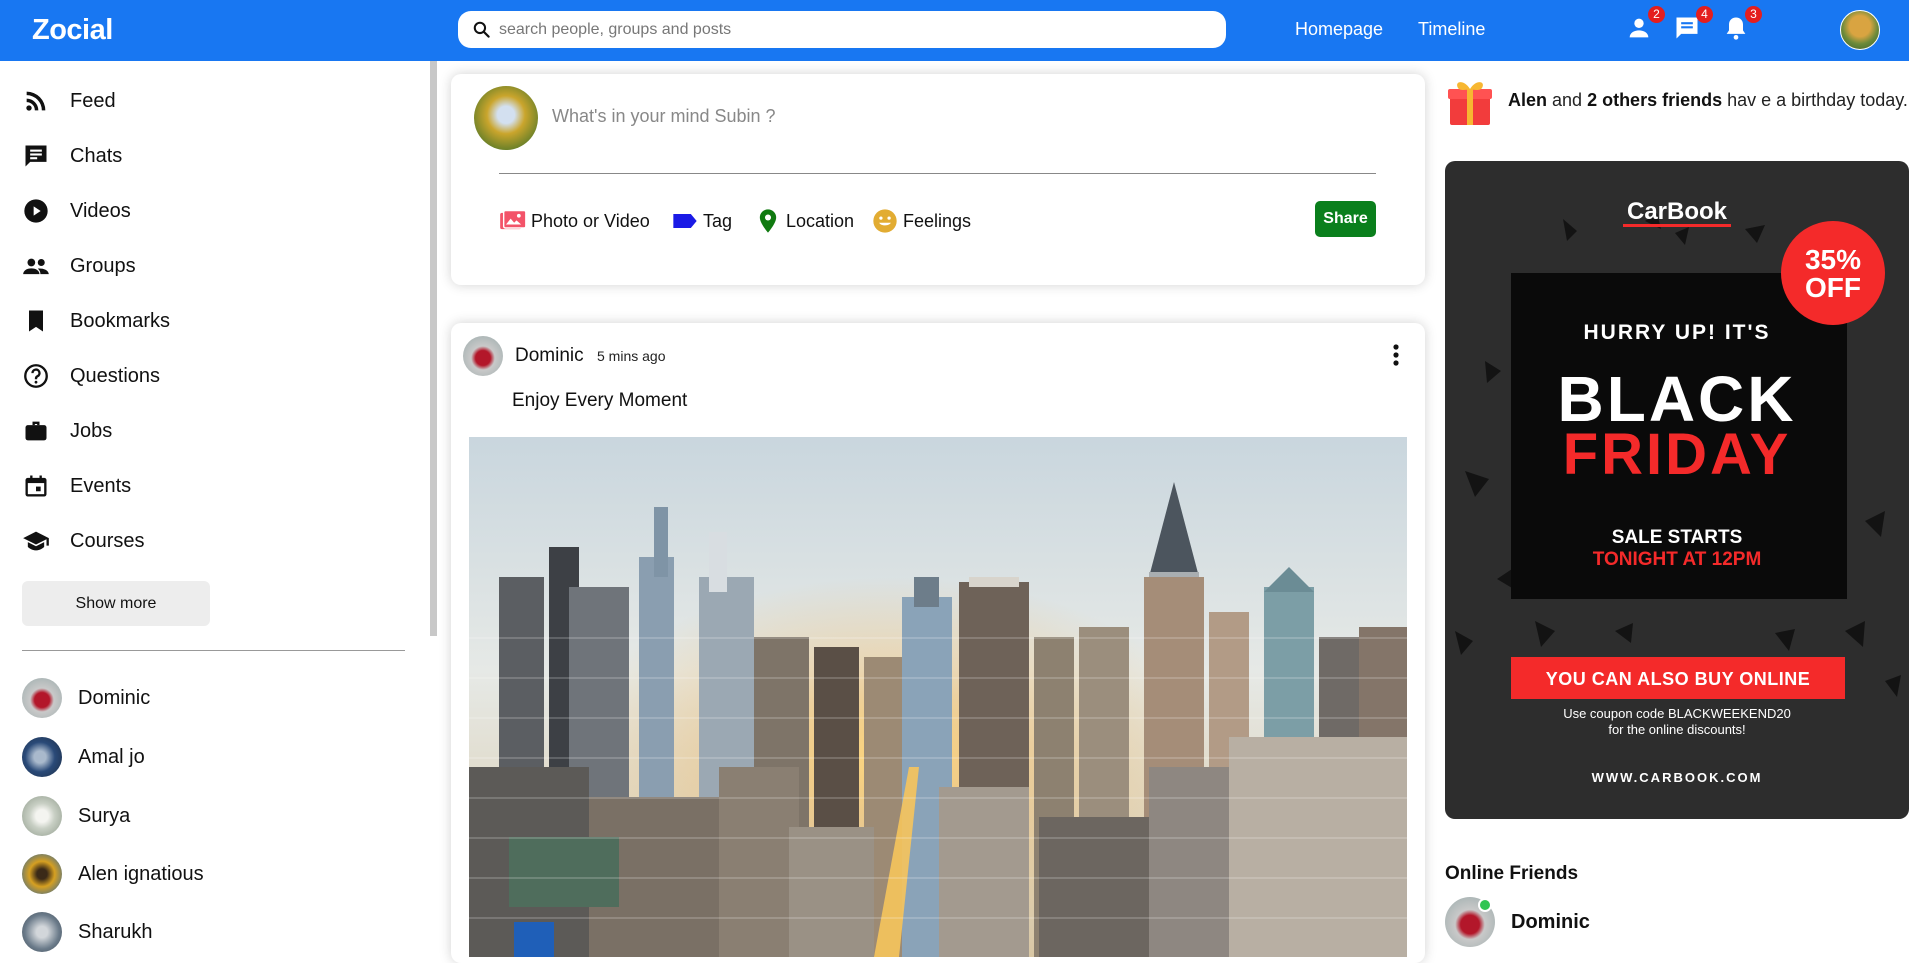  Describe the element at coordinates (36, 266) in the screenshot. I see `group-icon` at that location.